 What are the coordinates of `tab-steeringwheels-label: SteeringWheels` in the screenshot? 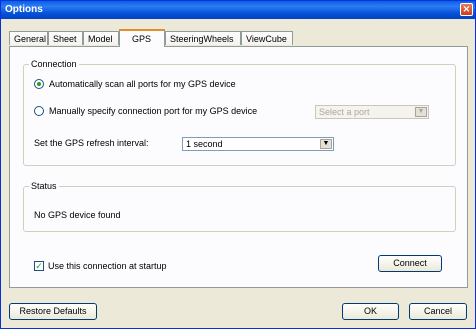 It's located at (202, 39).